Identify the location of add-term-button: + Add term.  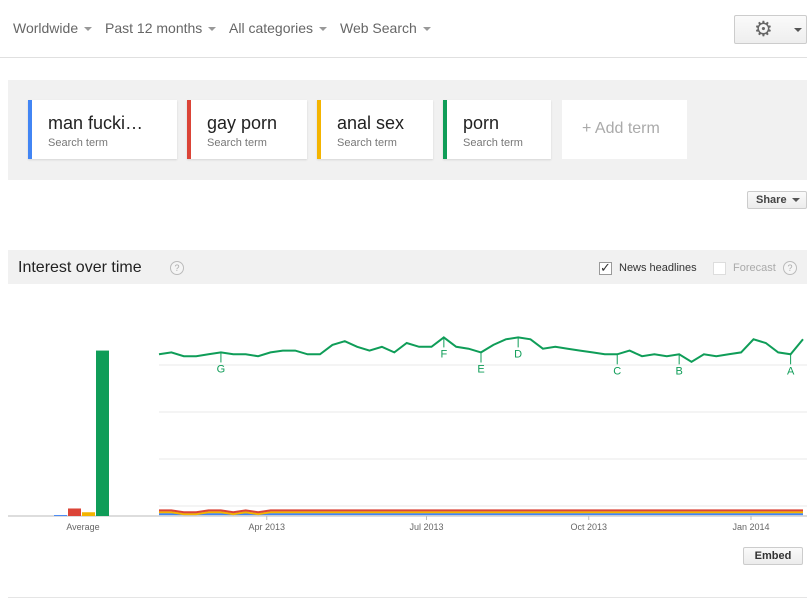
(624, 129).